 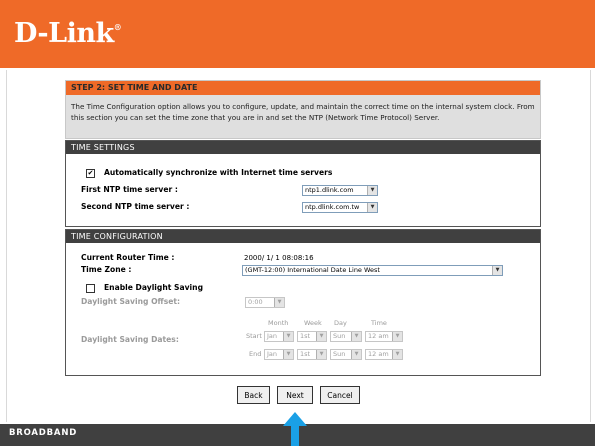 I want to click on auto-sync-checkbox: ✔, so click(x=90, y=173).